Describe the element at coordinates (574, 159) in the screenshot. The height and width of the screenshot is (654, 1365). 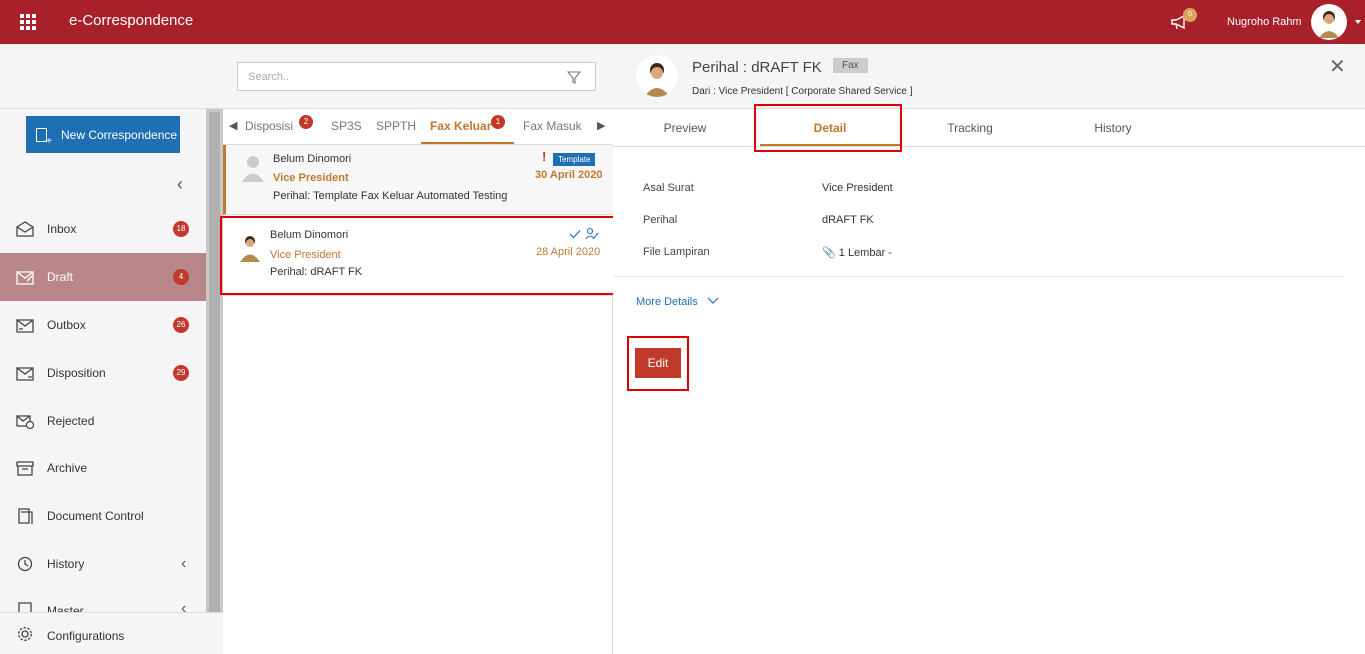
I see `template-badge: Template` at that location.